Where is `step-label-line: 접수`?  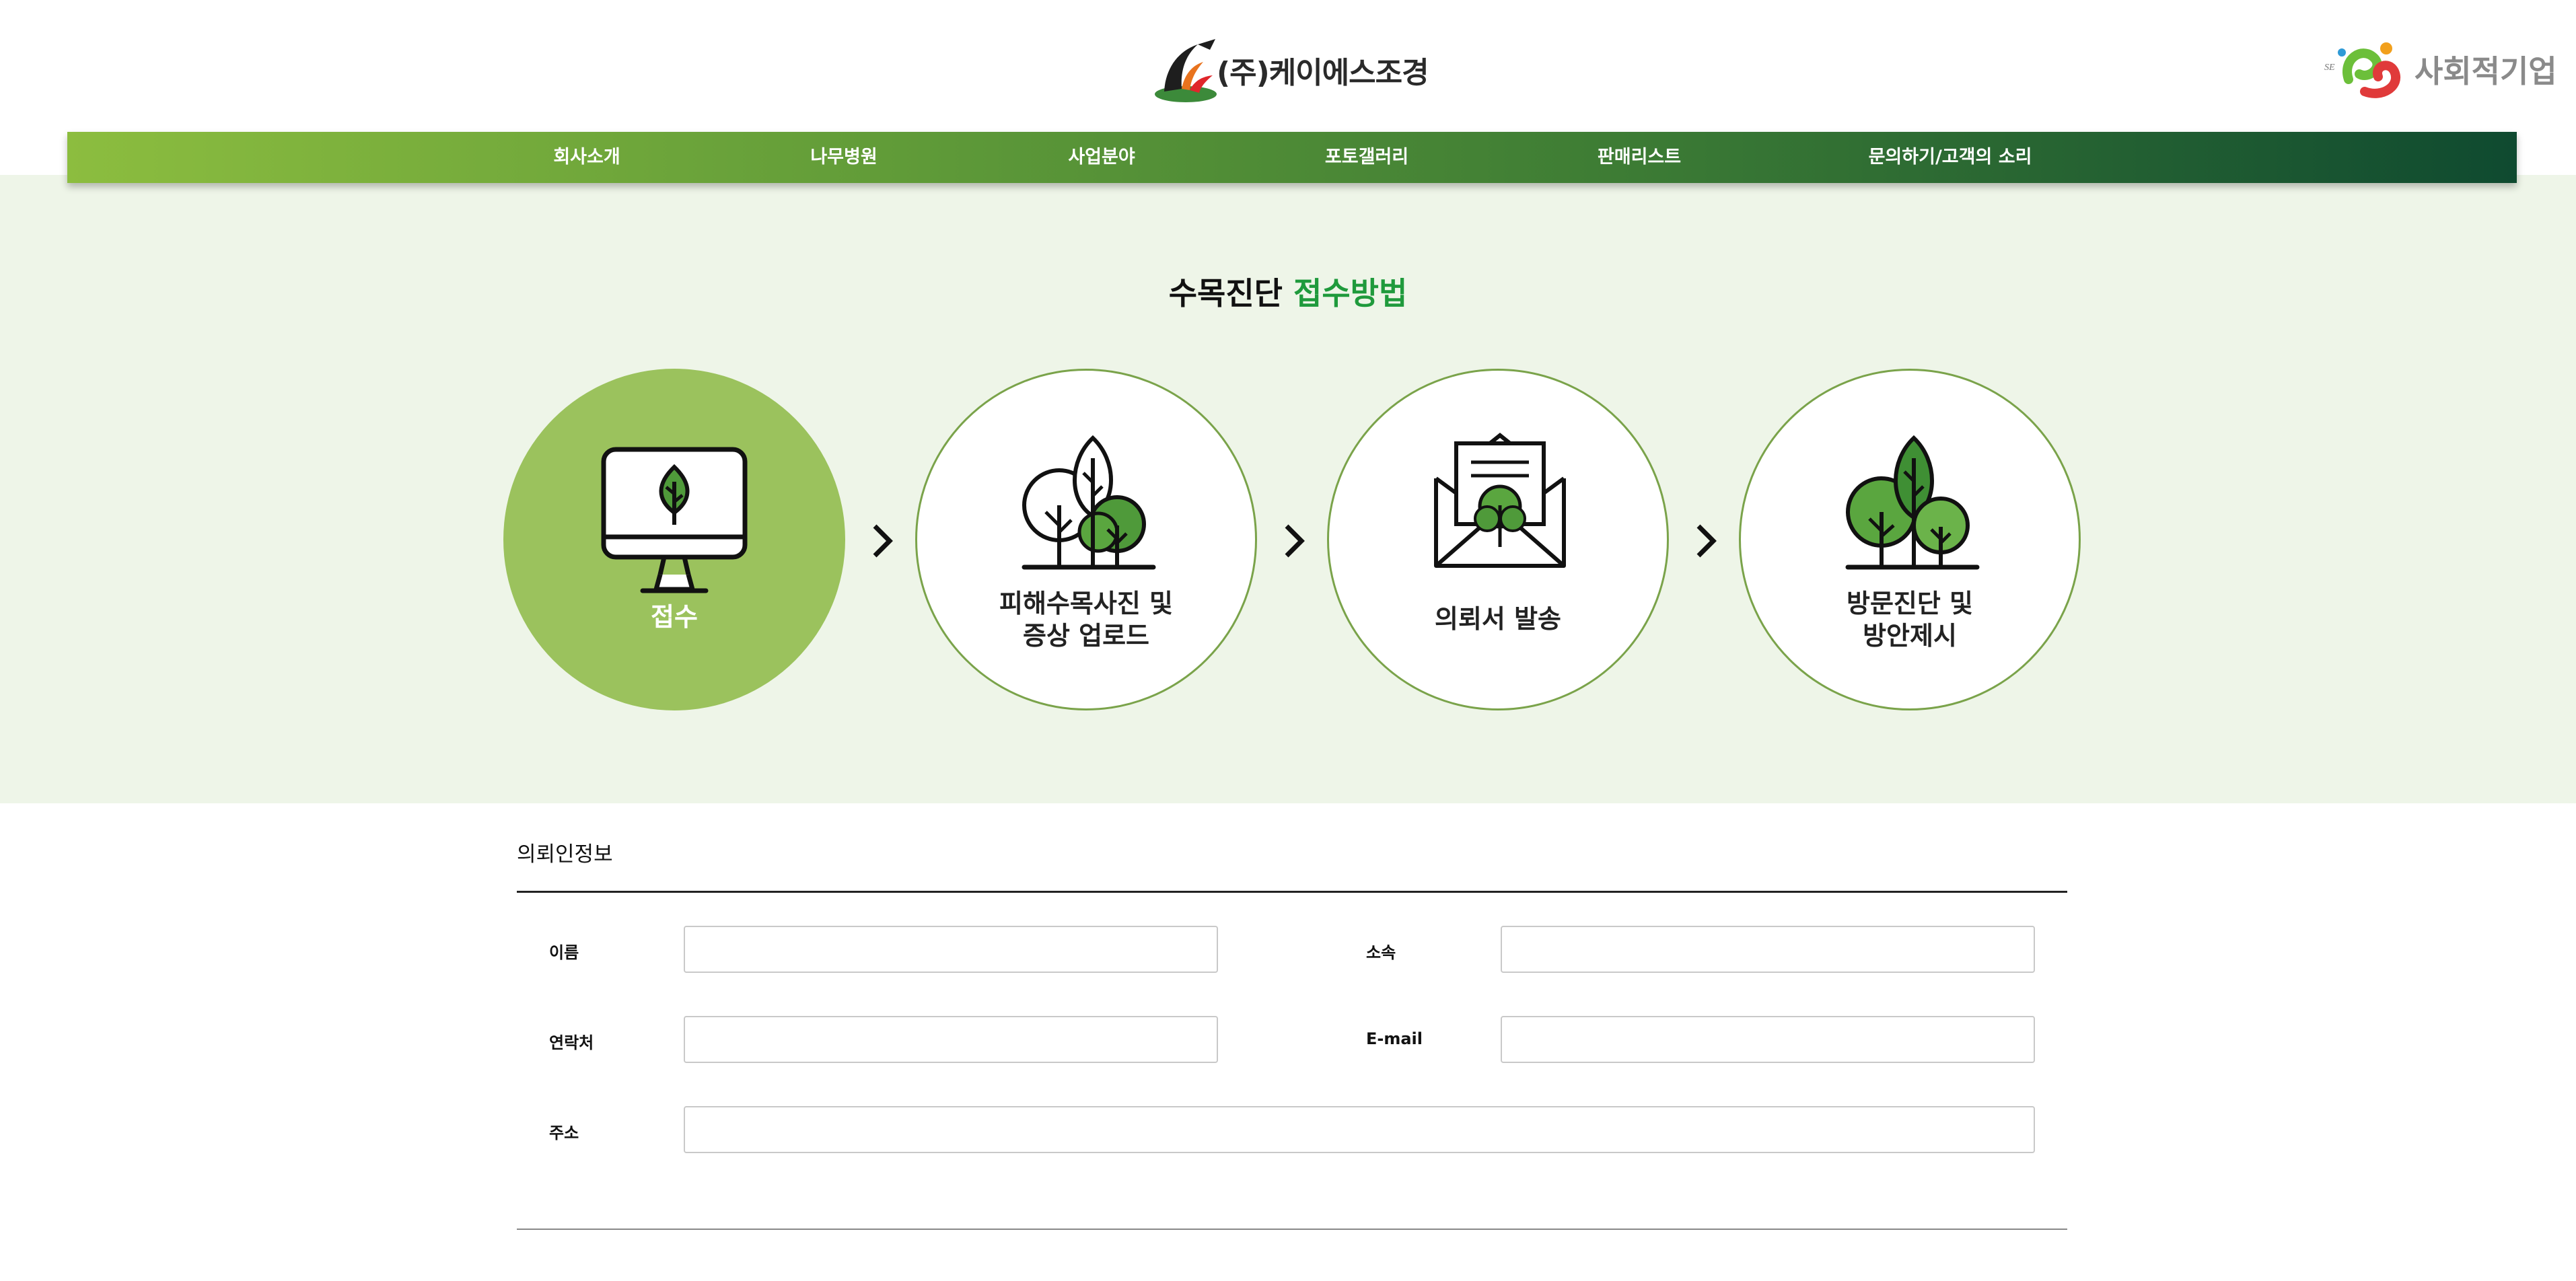 step-label-line: 접수 is located at coordinates (674, 617).